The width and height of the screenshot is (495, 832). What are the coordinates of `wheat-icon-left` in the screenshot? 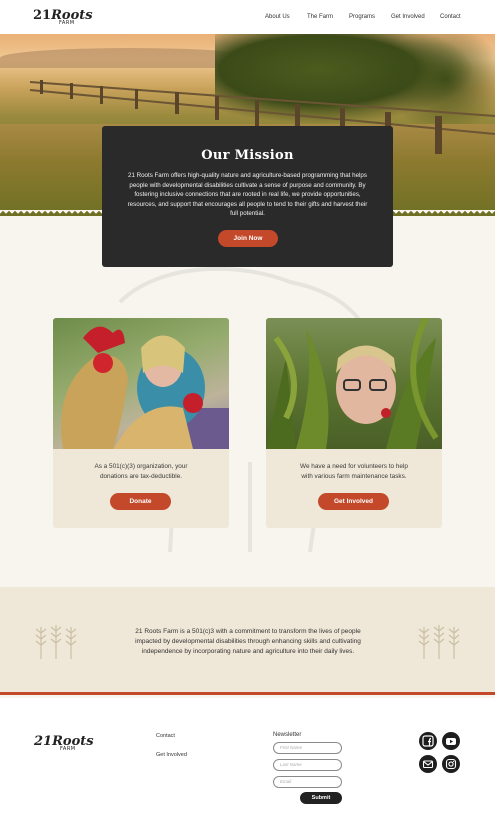 It's located at (56, 642).